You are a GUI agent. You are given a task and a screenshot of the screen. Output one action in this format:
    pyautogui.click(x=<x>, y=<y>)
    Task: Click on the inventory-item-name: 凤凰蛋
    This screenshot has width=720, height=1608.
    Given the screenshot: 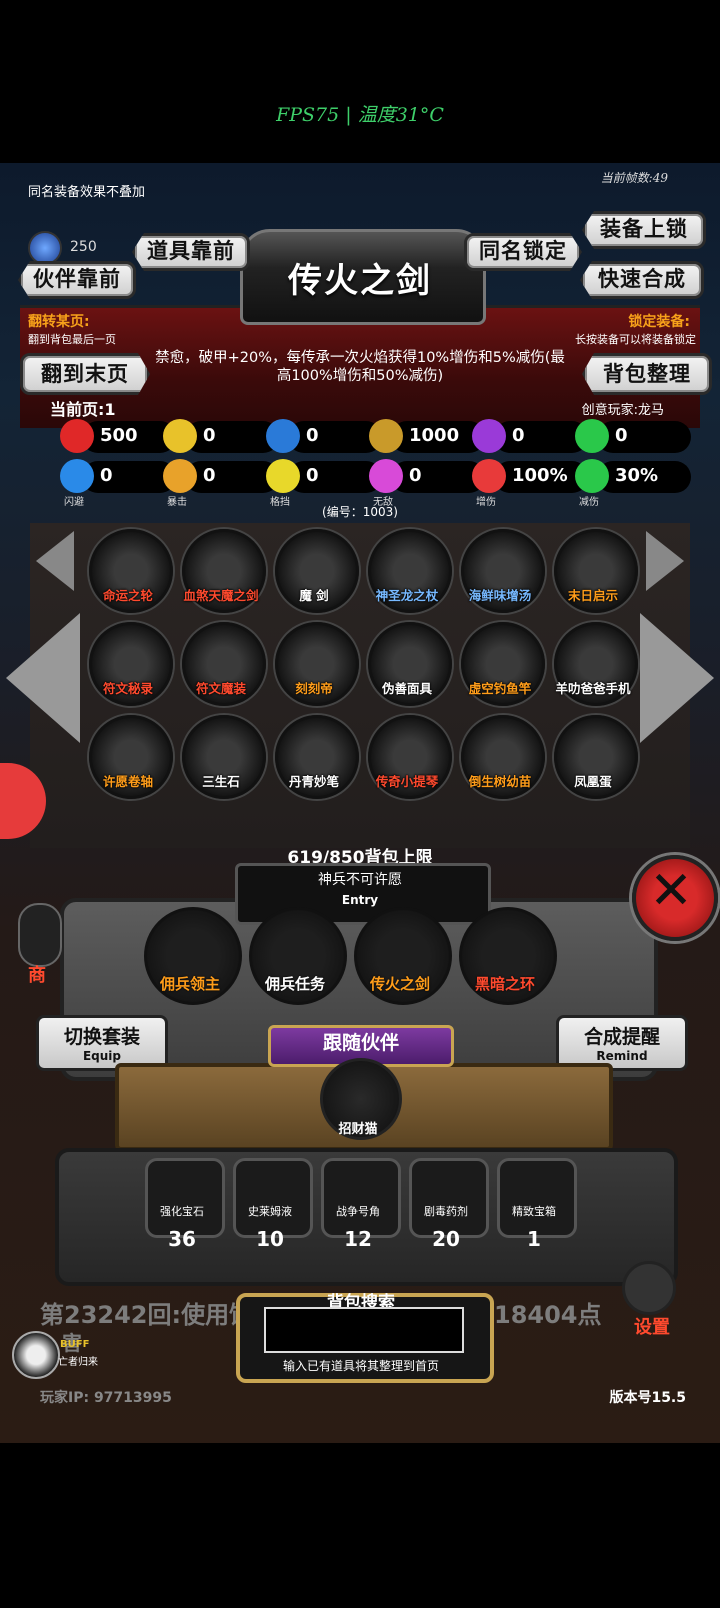 What is the action you would take?
    pyautogui.click(x=593, y=781)
    